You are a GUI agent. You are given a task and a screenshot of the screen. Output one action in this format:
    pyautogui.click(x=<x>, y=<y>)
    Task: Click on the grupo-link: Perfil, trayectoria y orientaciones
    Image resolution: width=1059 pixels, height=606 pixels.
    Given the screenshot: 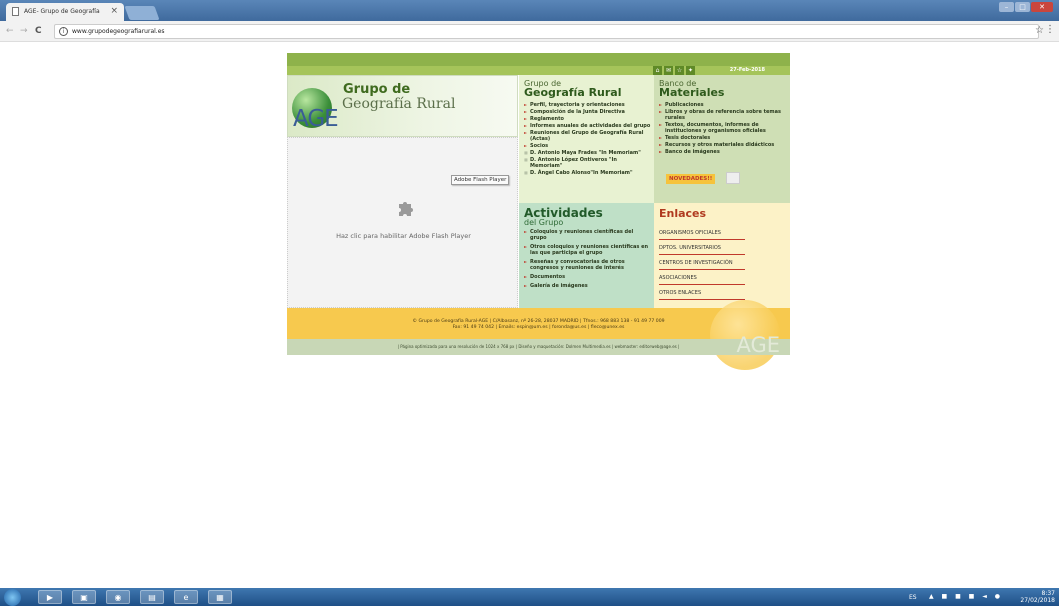 What is the action you would take?
    pyautogui.click(x=587, y=105)
    